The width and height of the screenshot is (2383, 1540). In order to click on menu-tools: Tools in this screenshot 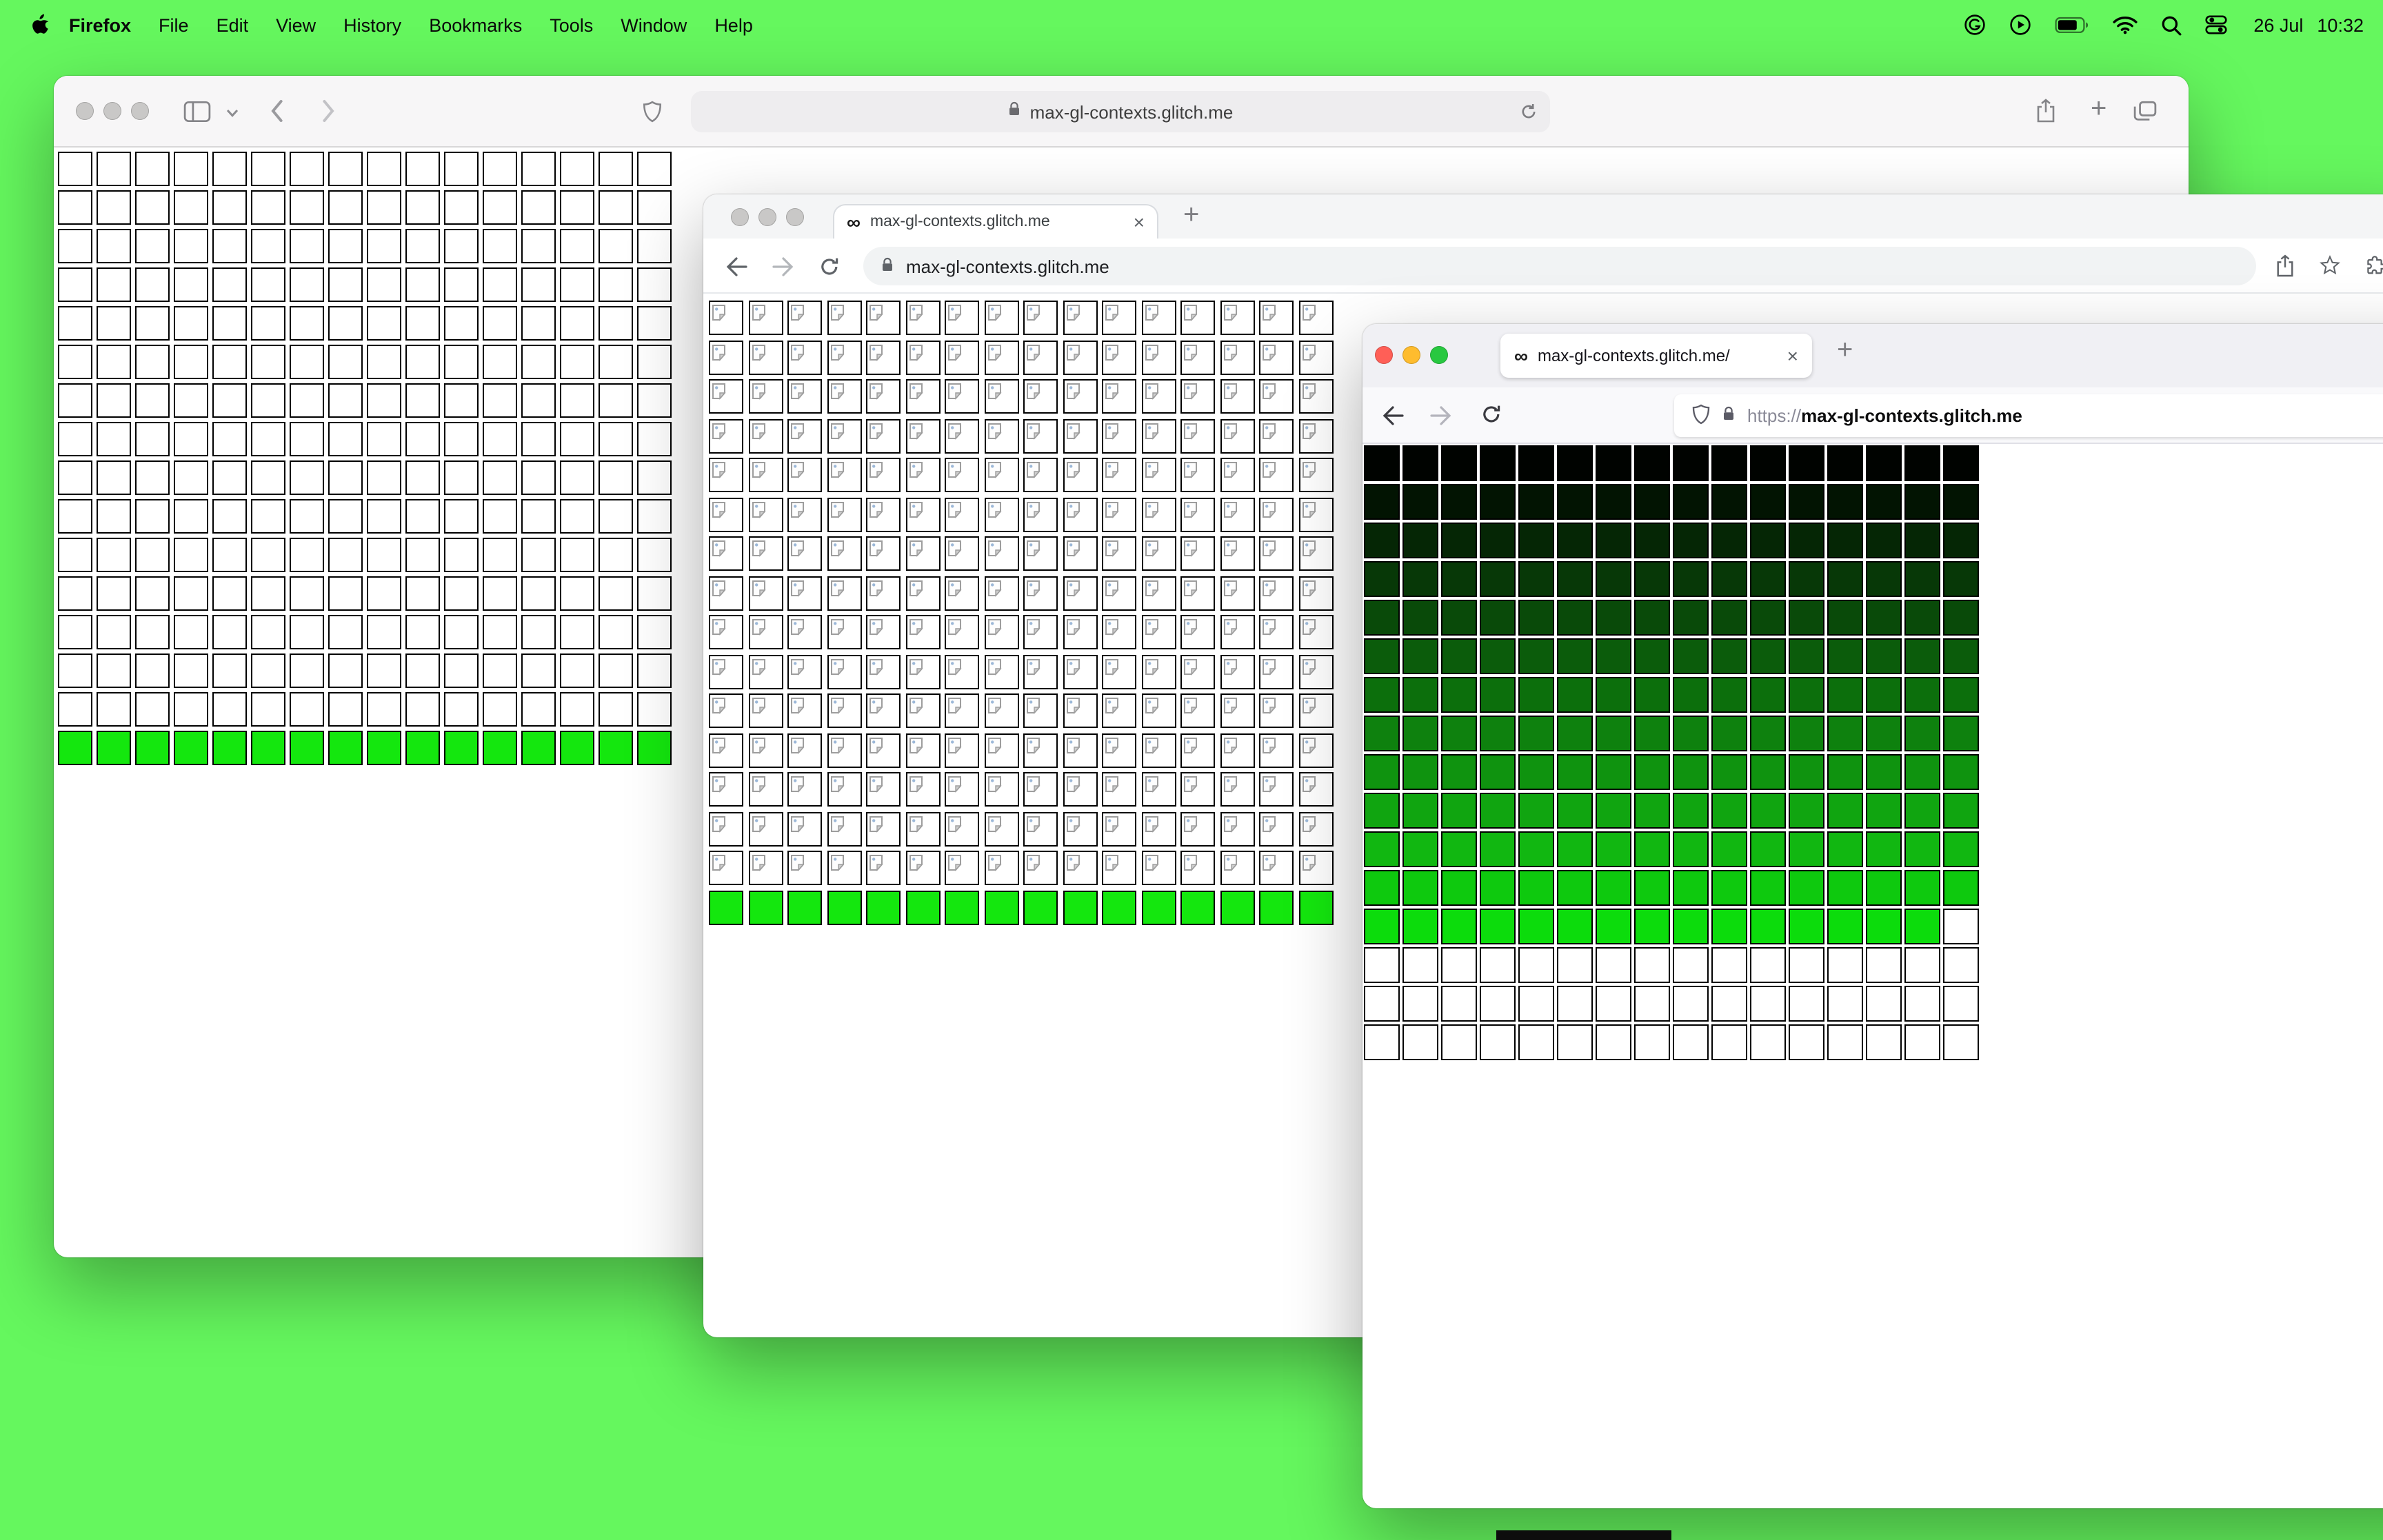, I will do `click(571, 25)`.